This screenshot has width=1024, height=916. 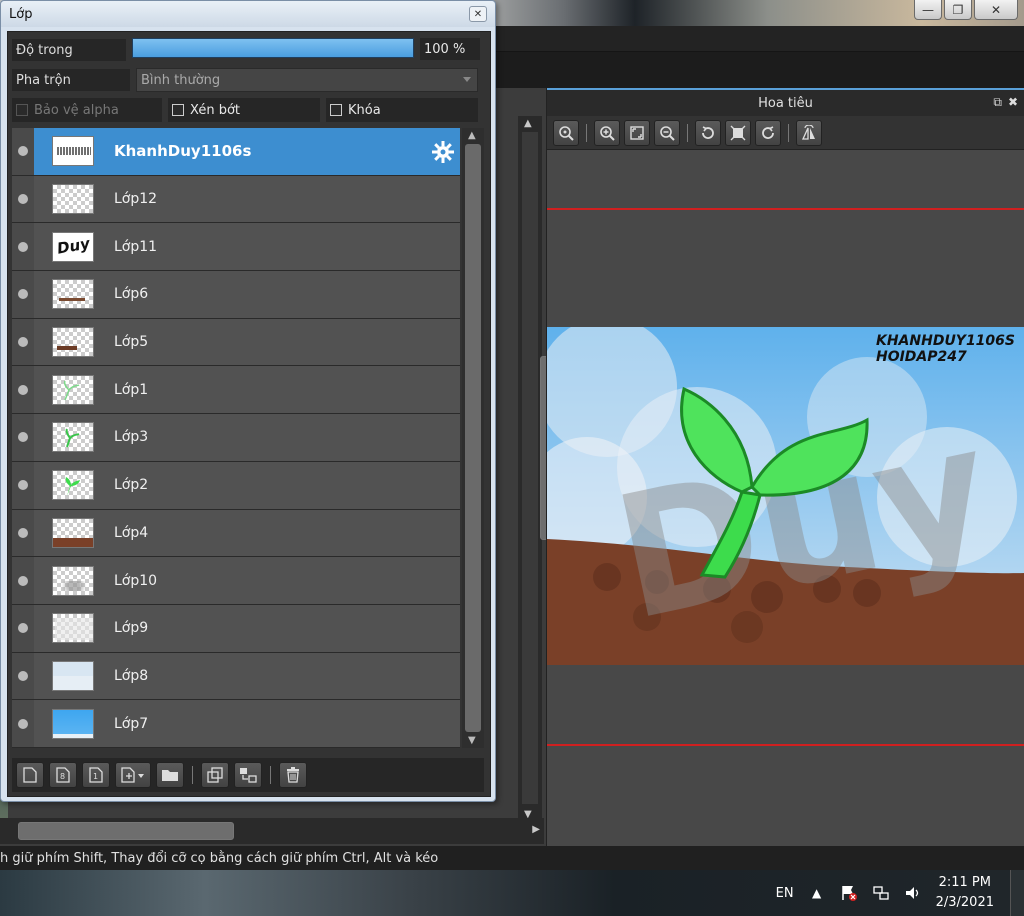 What do you see at coordinates (849, 893) in the screenshot?
I see `action-center-flag-icon` at bounding box center [849, 893].